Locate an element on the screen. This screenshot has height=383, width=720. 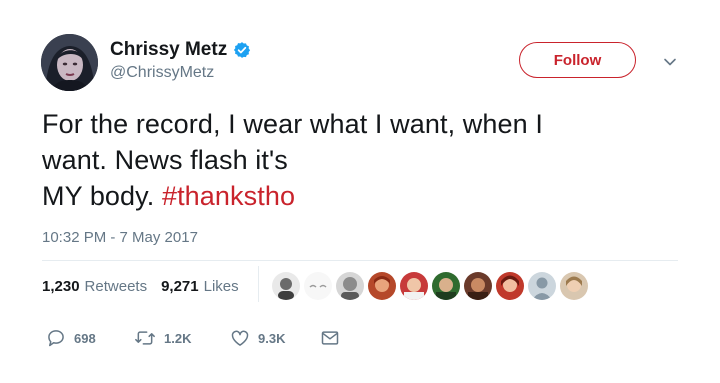
likes-stat: 9,271 Likes is located at coordinates (200, 286).